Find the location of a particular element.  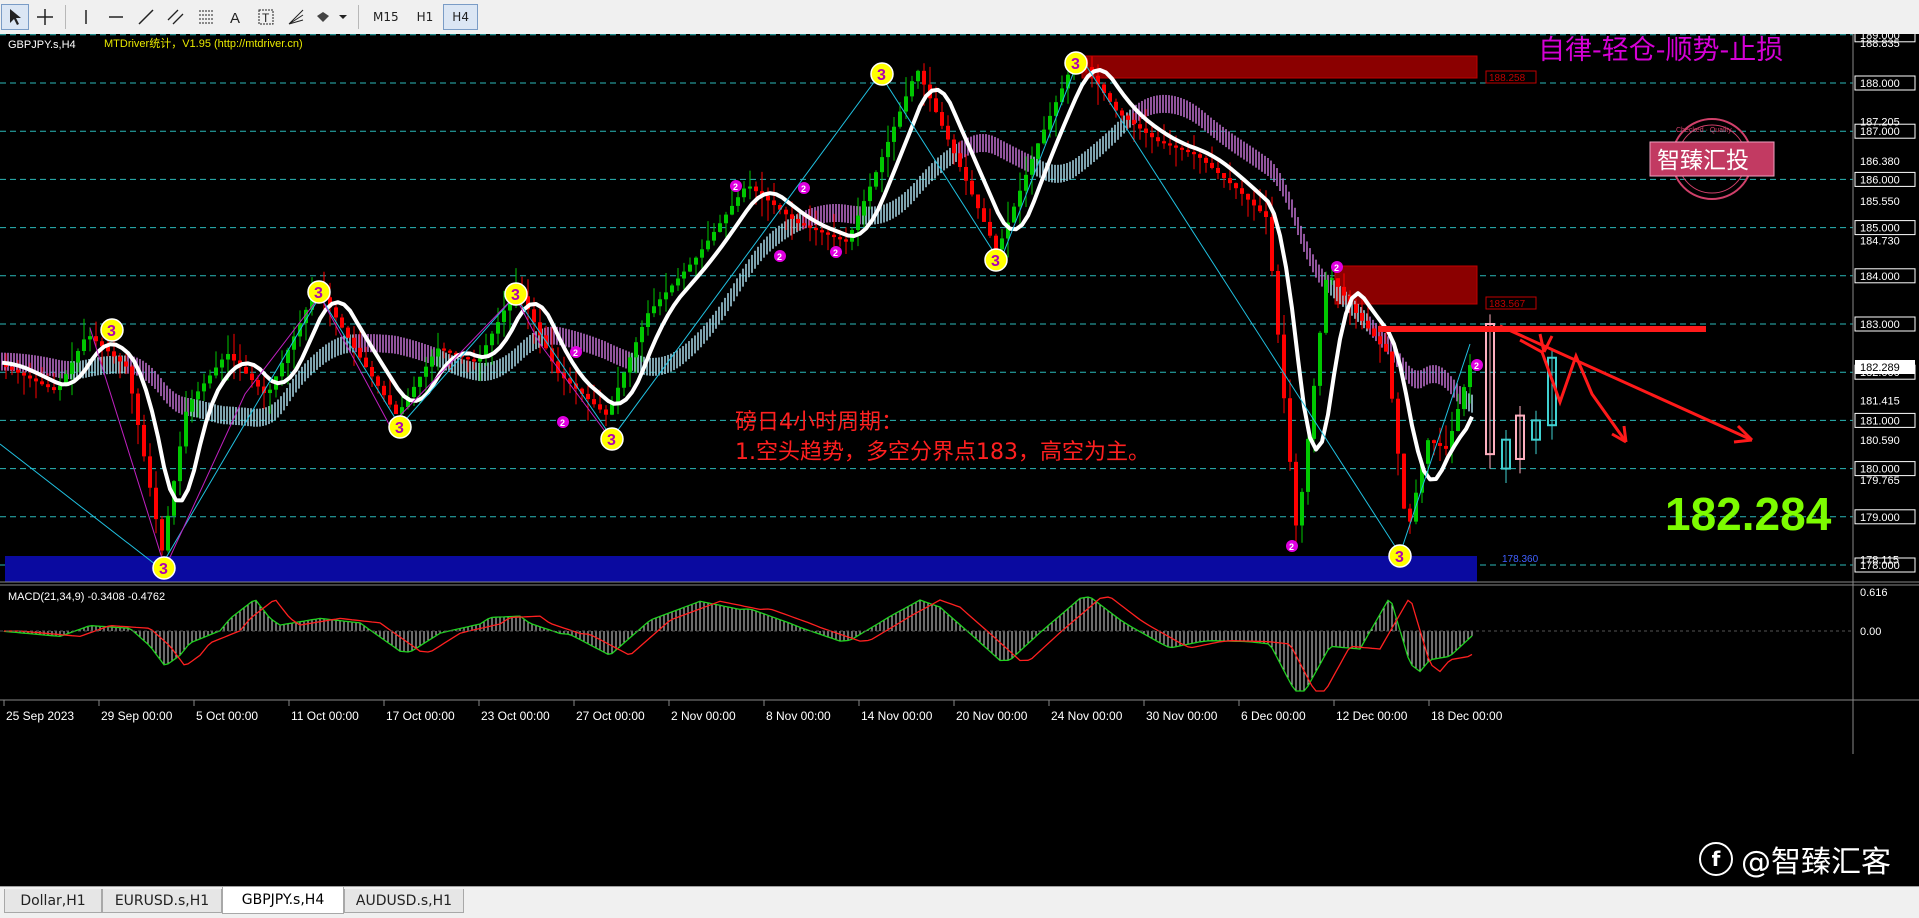

macd-axis-top: 0.616 is located at coordinates (1874, 593).